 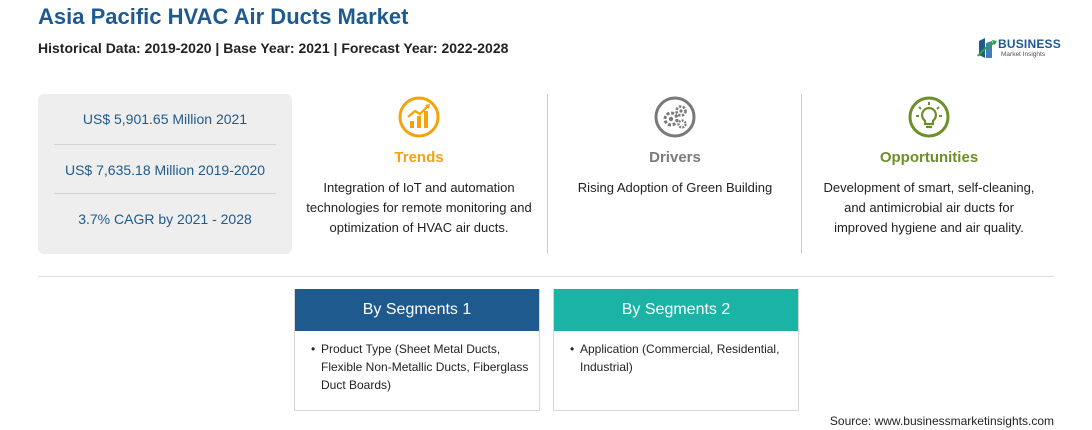 What do you see at coordinates (165, 219) in the screenshot?
I see `stat-cagr: 3.7% CAGR by 2021 - 2028` at bounding box center [165, 219].